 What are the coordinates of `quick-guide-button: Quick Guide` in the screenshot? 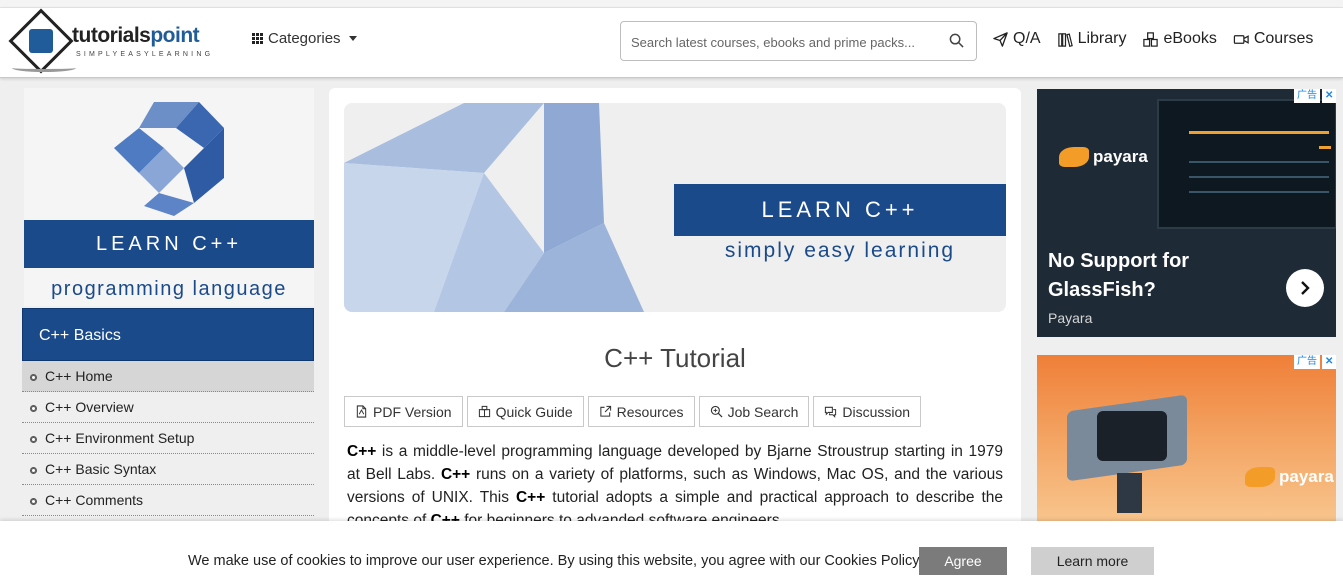 It's located at (525, 411).